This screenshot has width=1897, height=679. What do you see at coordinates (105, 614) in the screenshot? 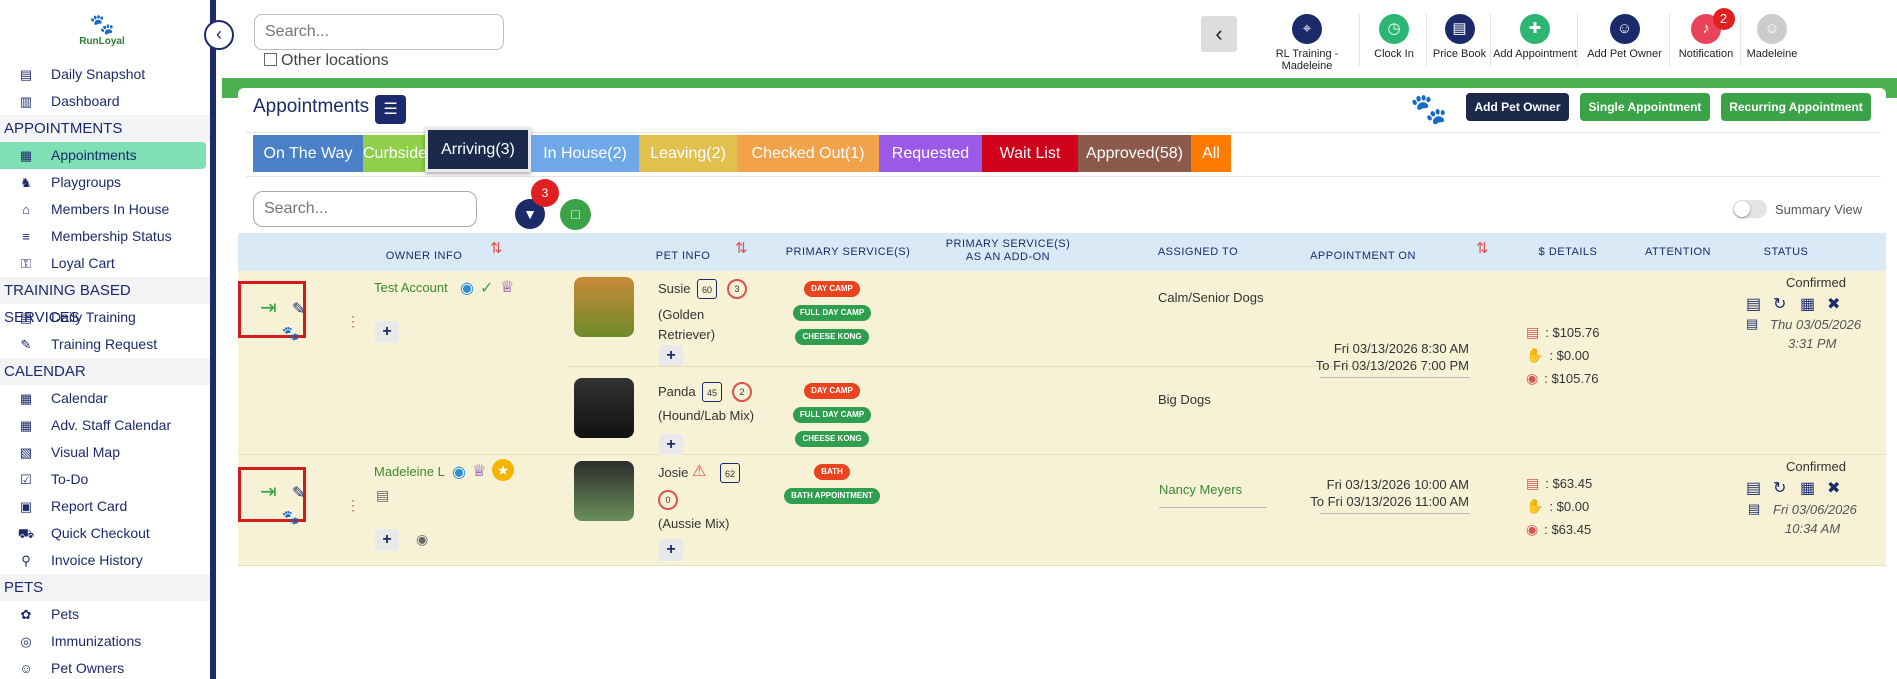
I see `sidebar-item-pets: ✿ Pets` at bounding box center [105, 614].